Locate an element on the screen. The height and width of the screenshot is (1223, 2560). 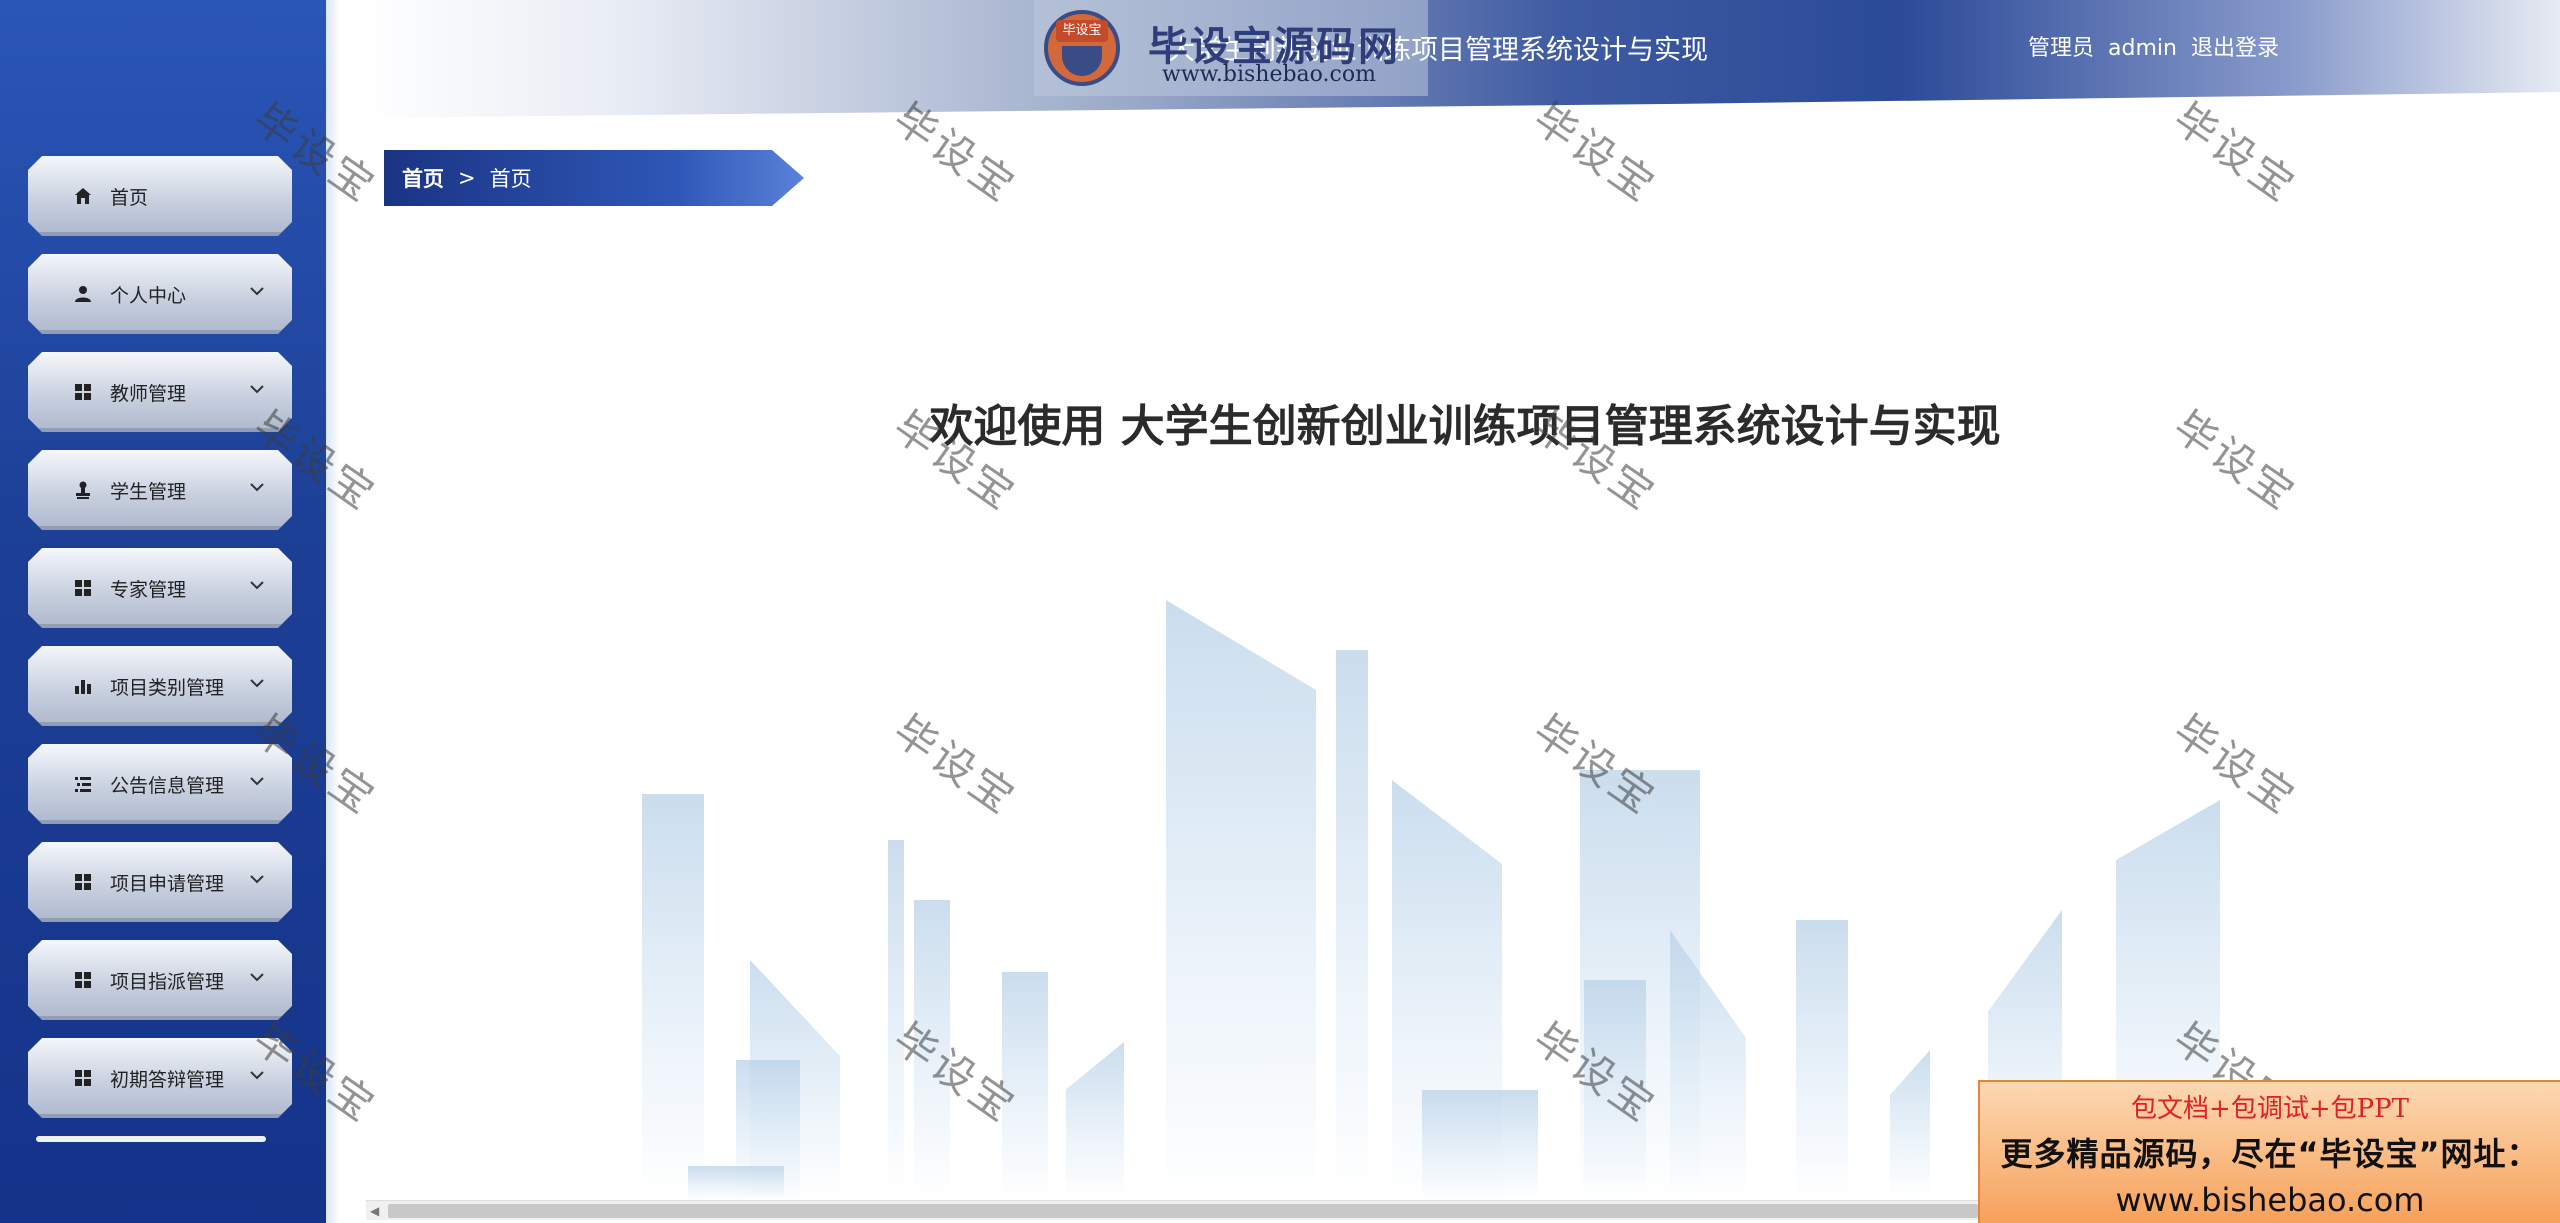
promo-line-1: 包文档+包调试+包PPT is located at coordinates (2270, 1109).